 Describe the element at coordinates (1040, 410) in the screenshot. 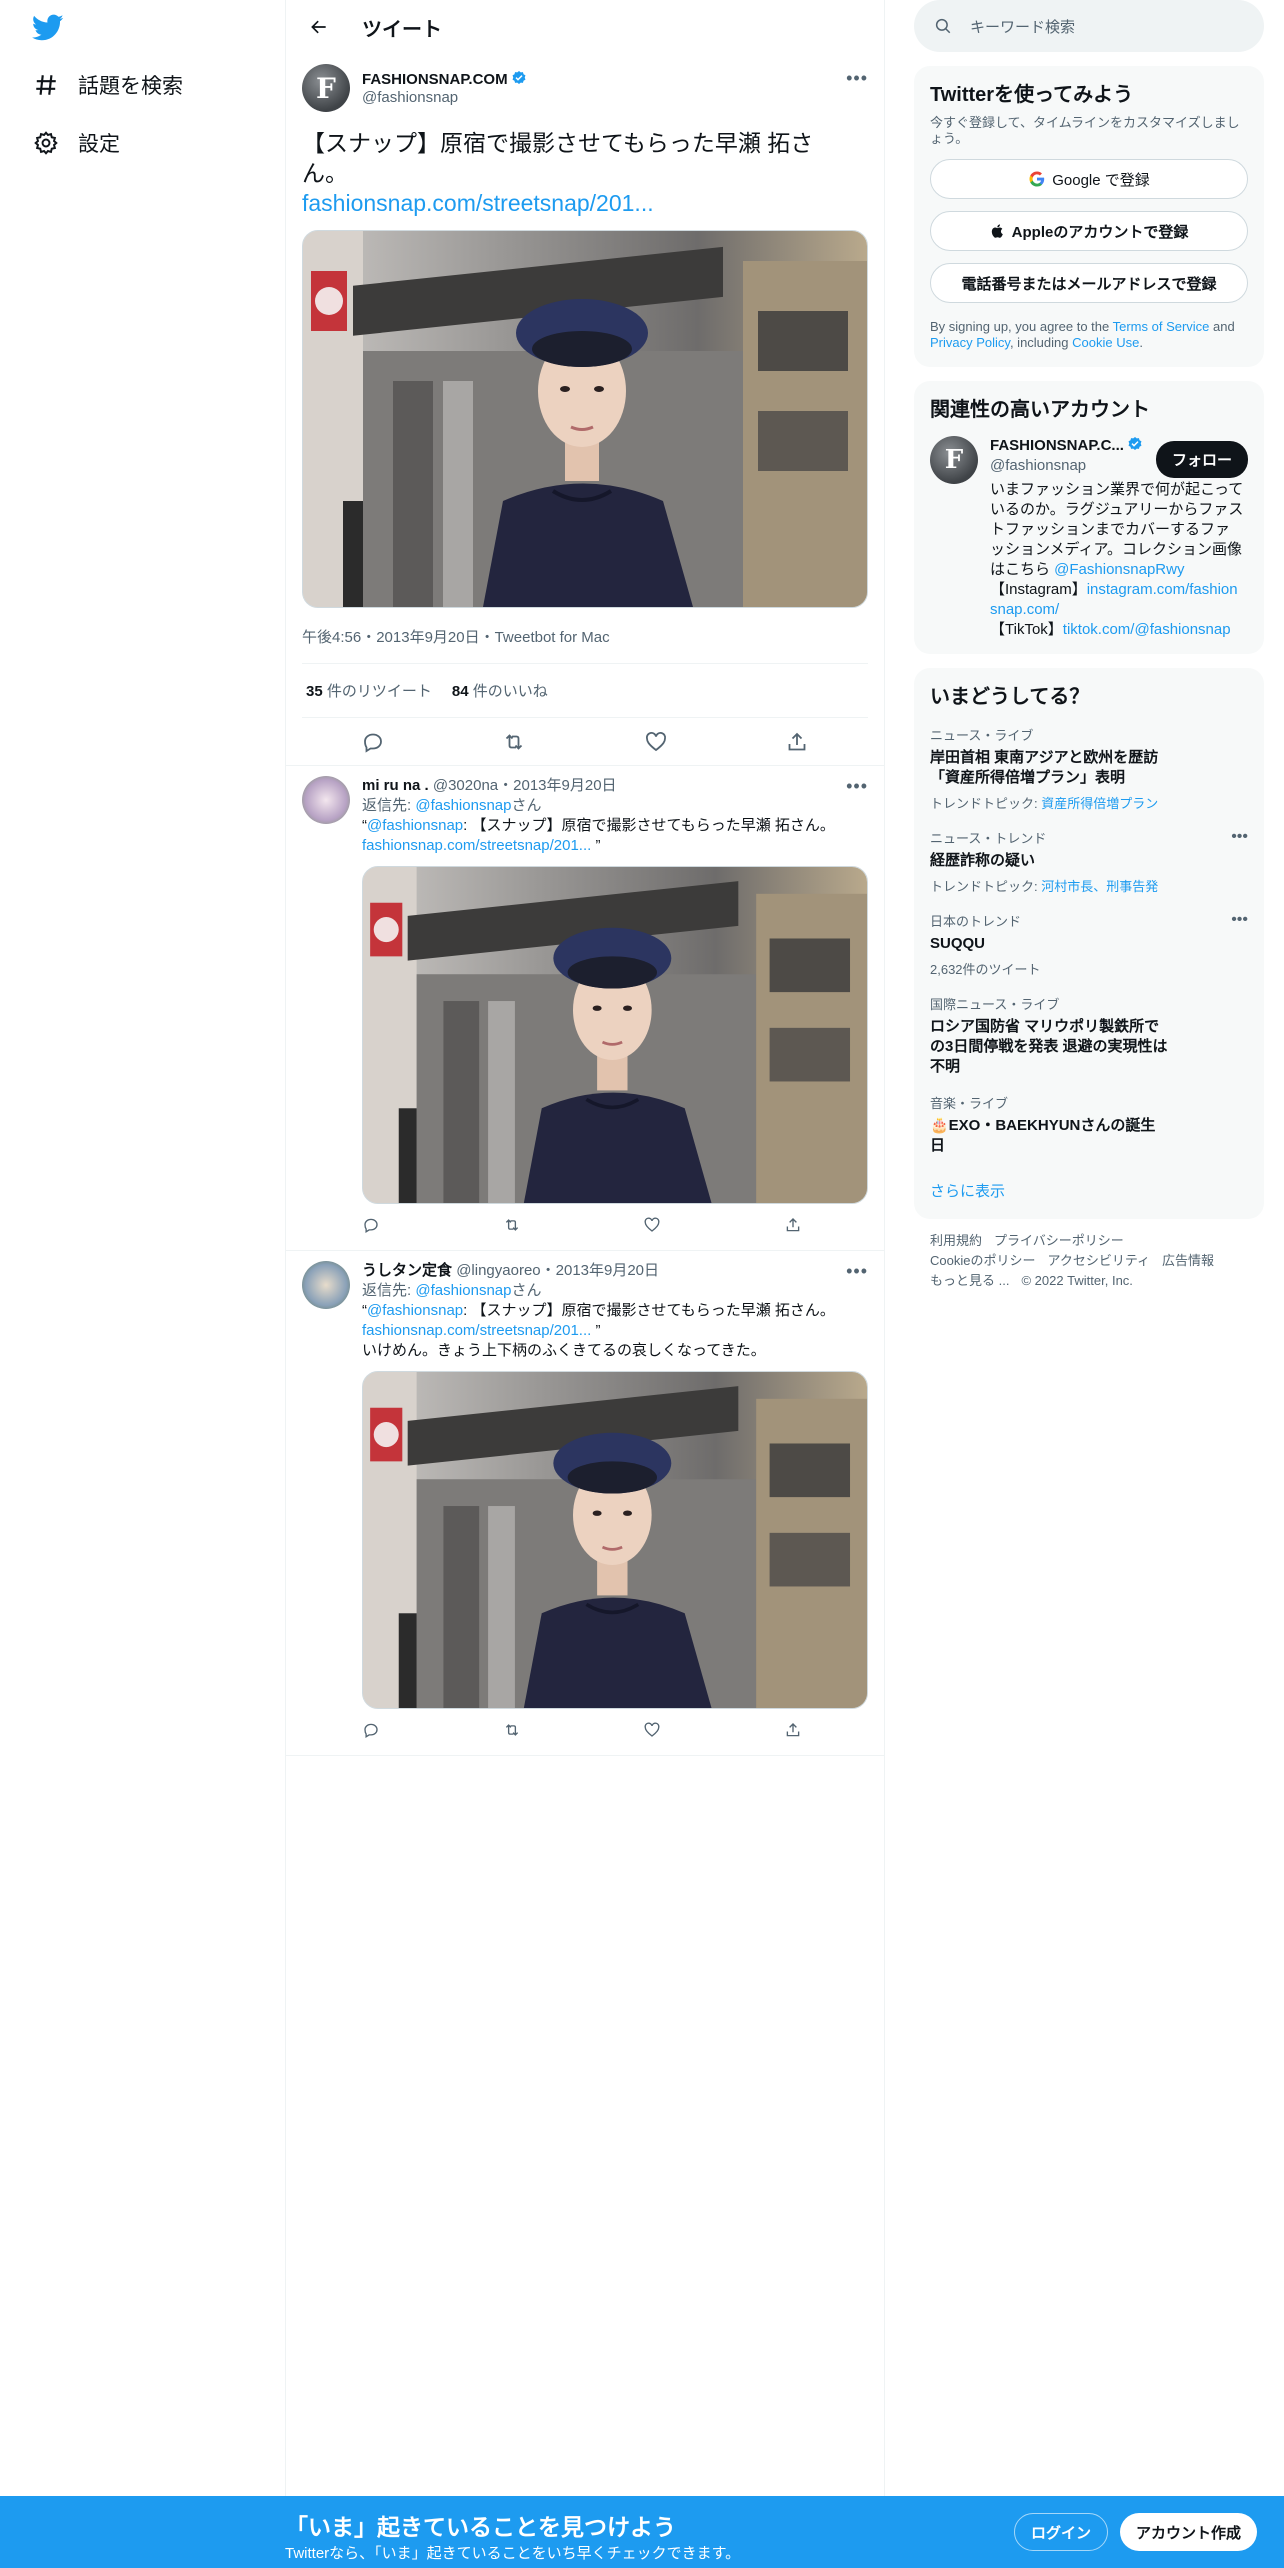

I see `related-title: 関連性の高いアカウント` at that location.